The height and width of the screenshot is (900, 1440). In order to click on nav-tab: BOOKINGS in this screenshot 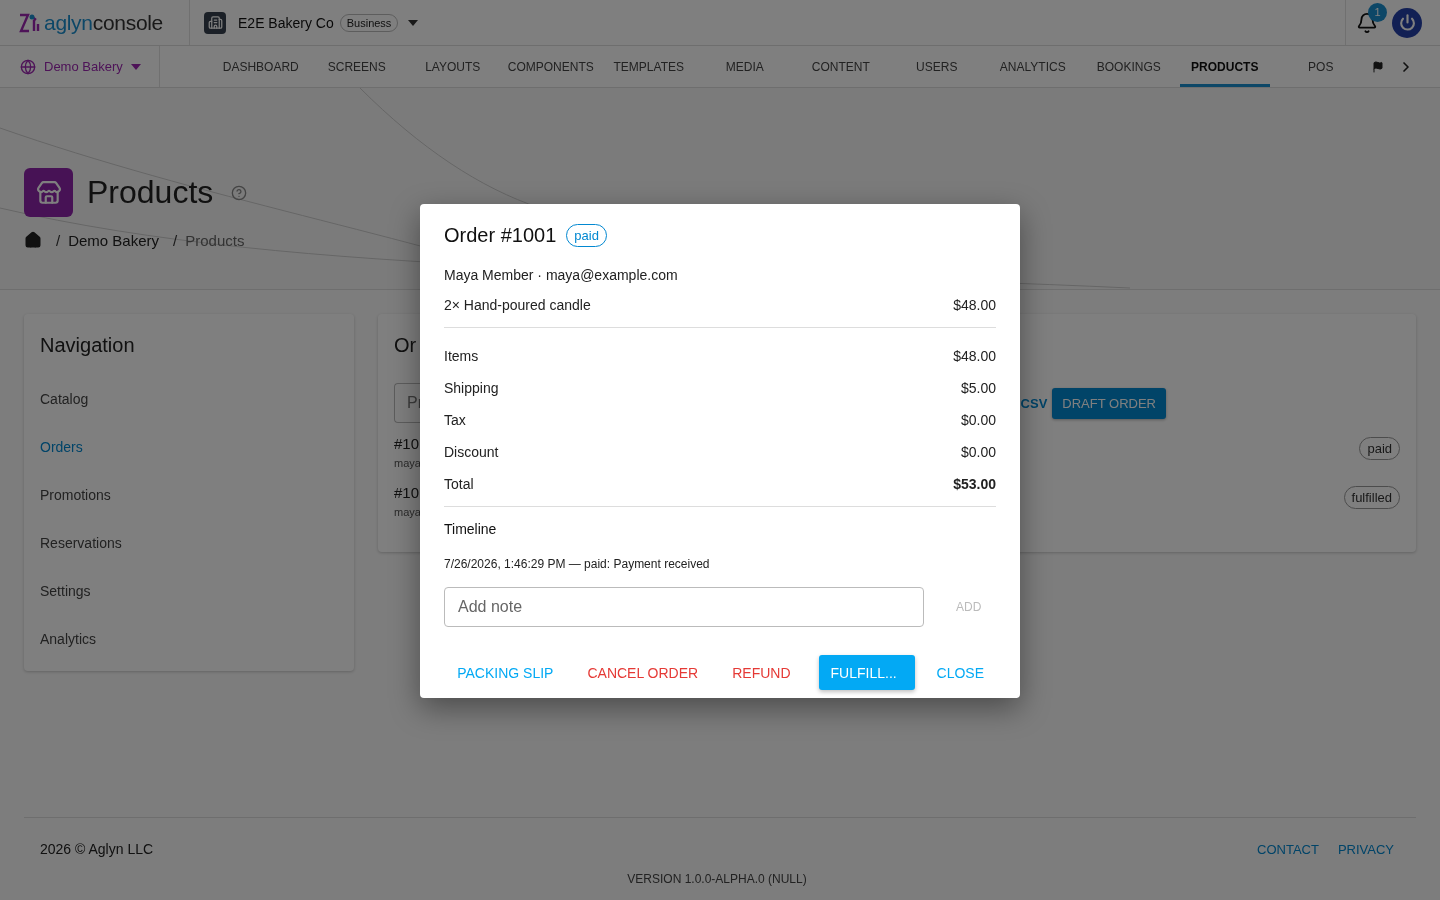, I will do `click(1128, 66)`.